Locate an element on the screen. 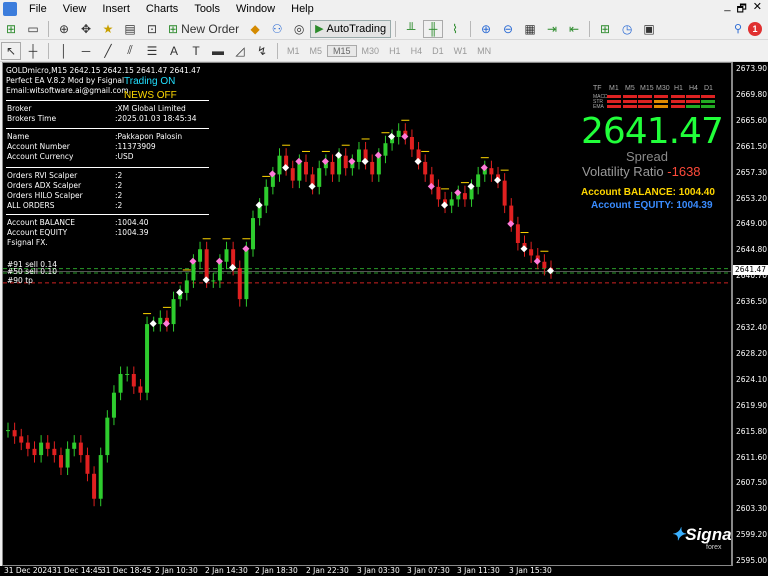  vertical-line-icon: │ is located at coordinates (64, 51).